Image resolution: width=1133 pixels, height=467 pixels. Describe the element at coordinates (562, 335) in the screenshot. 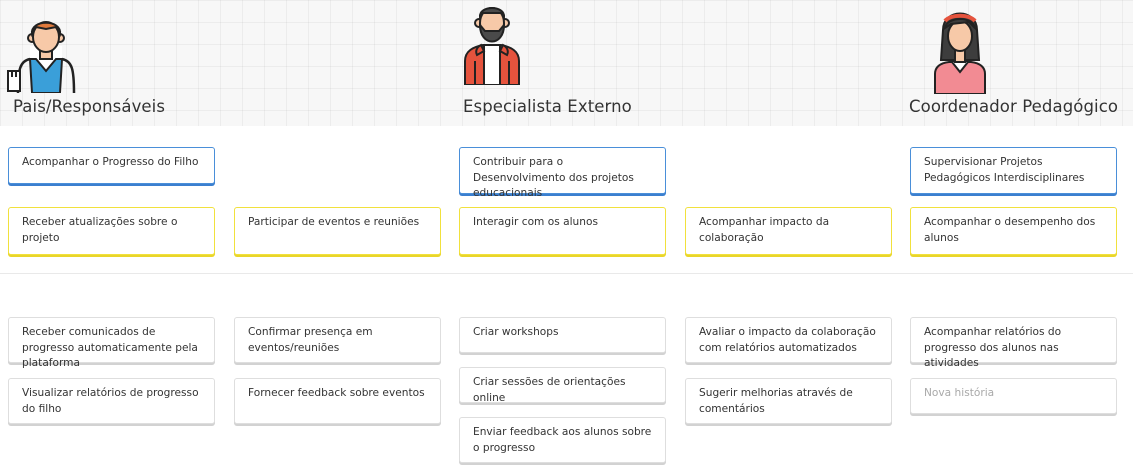

I see `story-card: Criar workshops` at that location.